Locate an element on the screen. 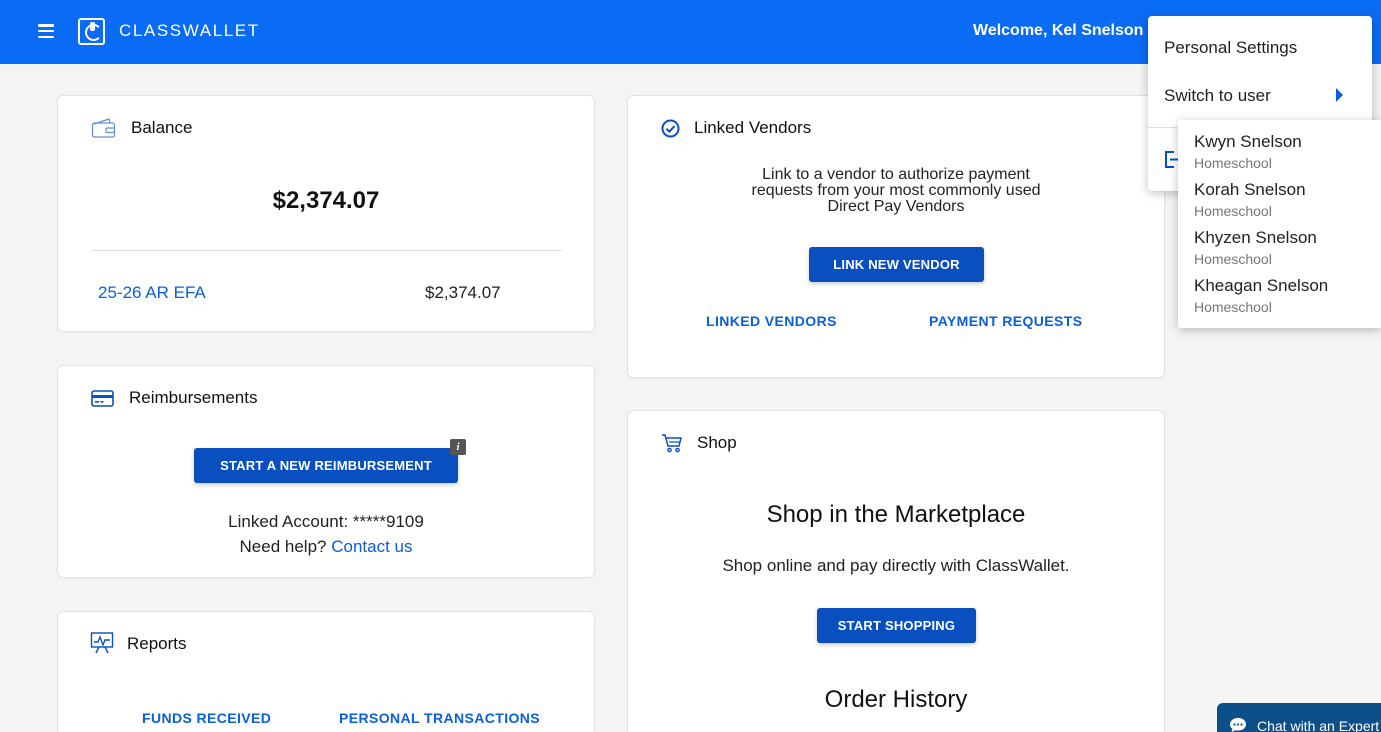 The image size is (1381, 732). order-history-heading: Order History is located at coordinates (896, 699).